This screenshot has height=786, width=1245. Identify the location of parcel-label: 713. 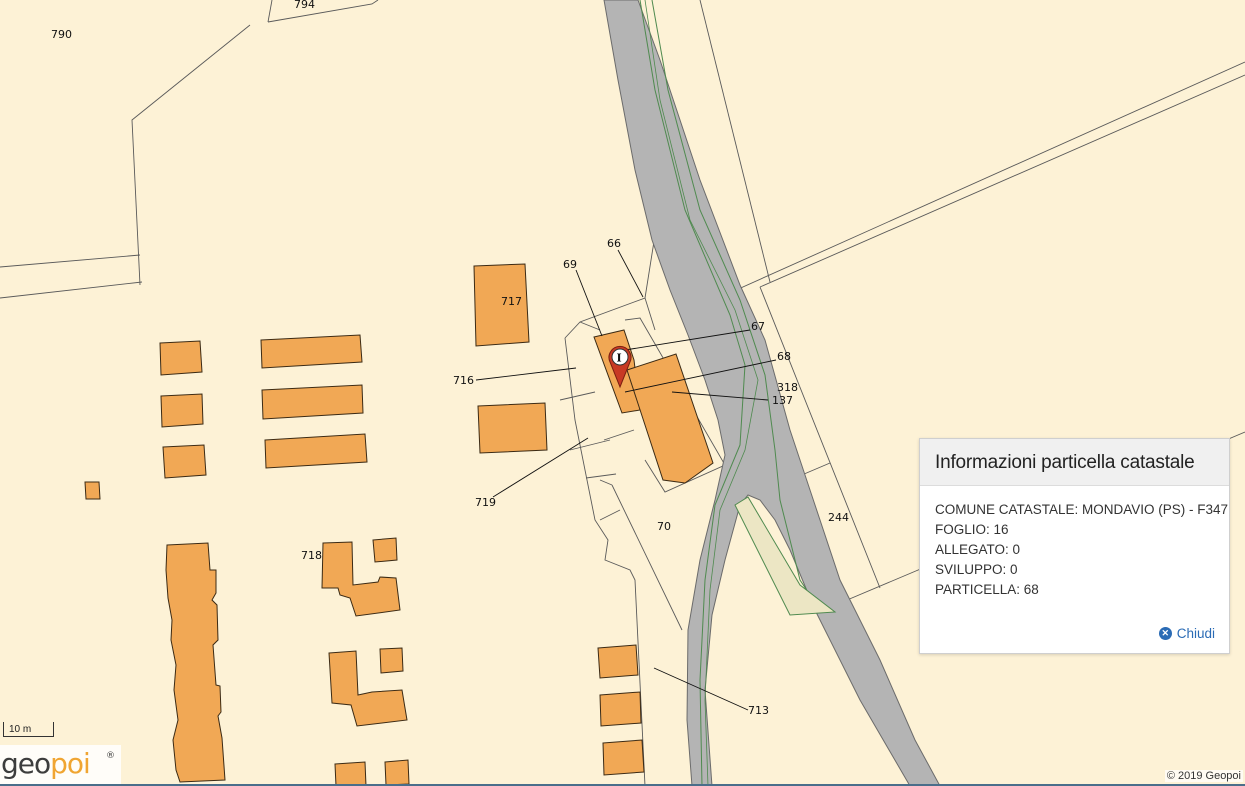
(758, 710).